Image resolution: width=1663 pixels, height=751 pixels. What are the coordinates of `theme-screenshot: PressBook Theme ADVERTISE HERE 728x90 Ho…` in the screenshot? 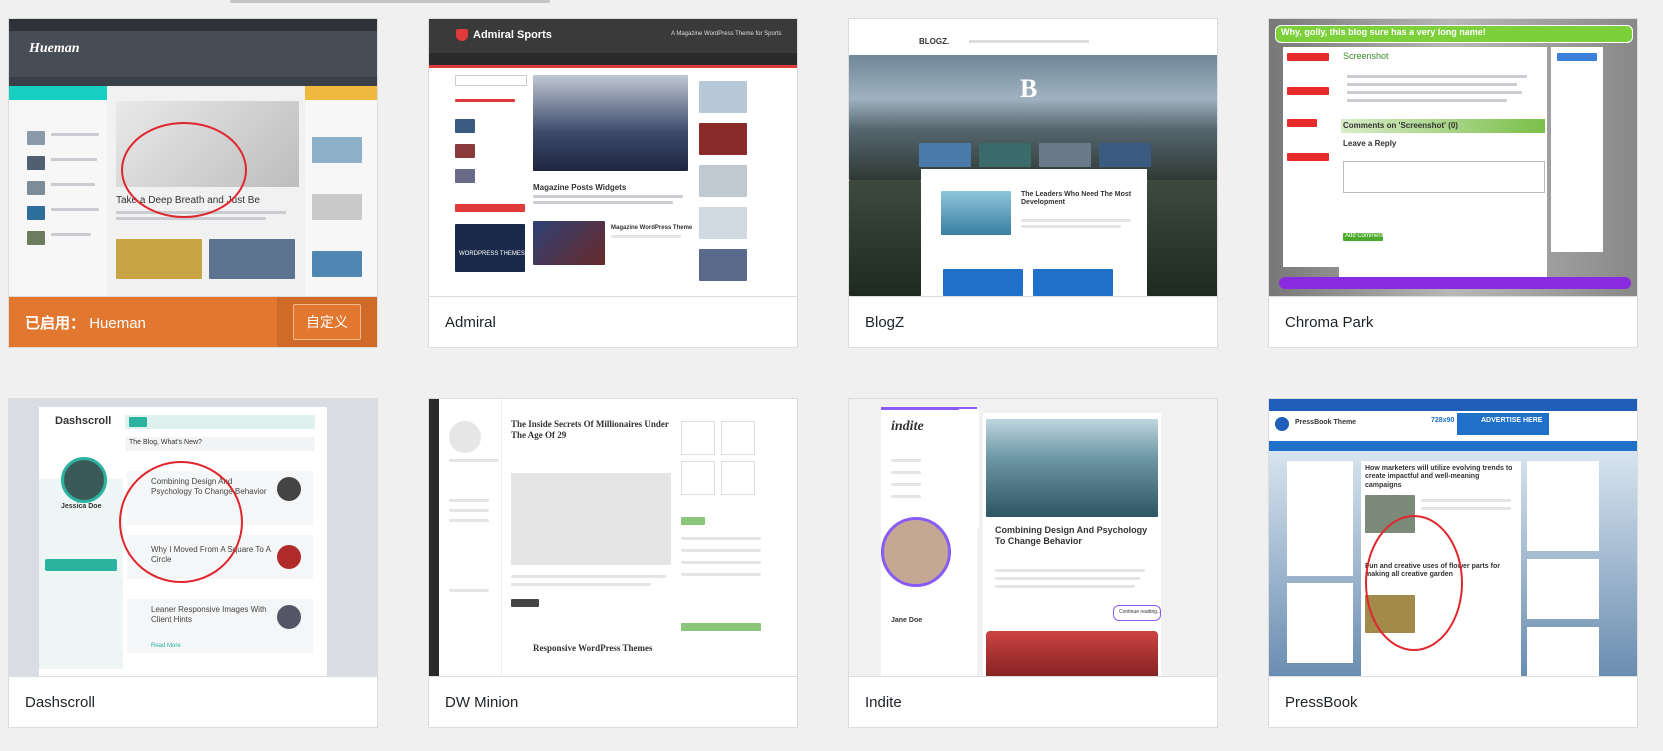 It's located at (1453, 538).